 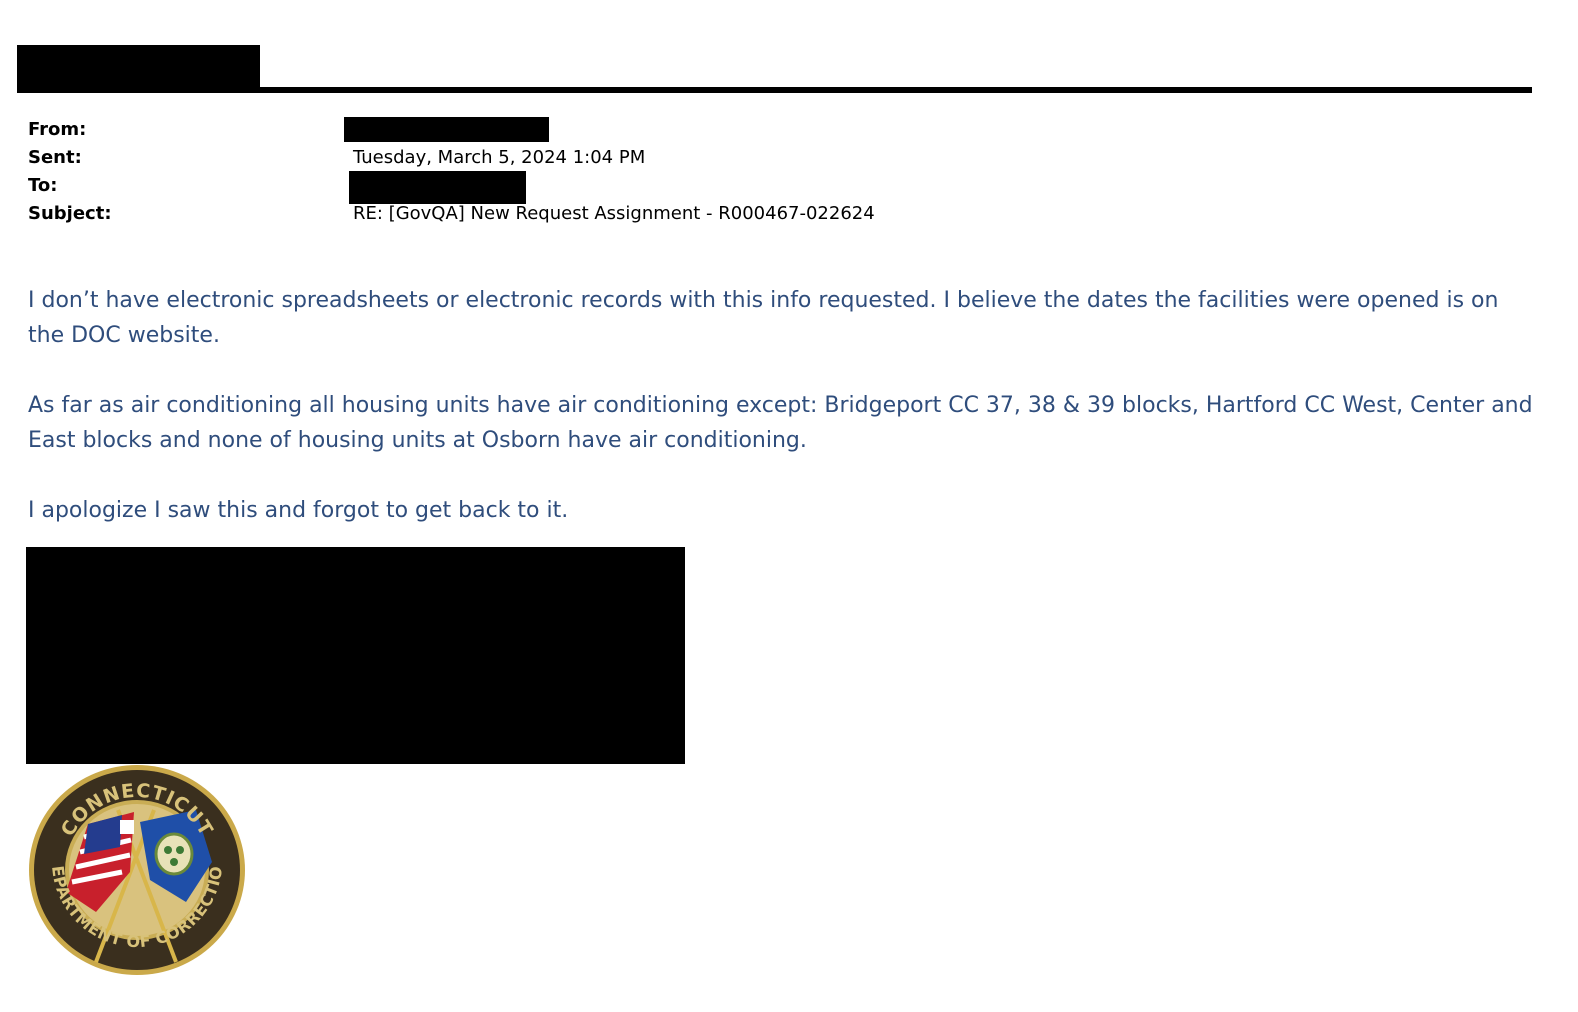 I want to click on to-label: To:, so click(x=43, y=185).